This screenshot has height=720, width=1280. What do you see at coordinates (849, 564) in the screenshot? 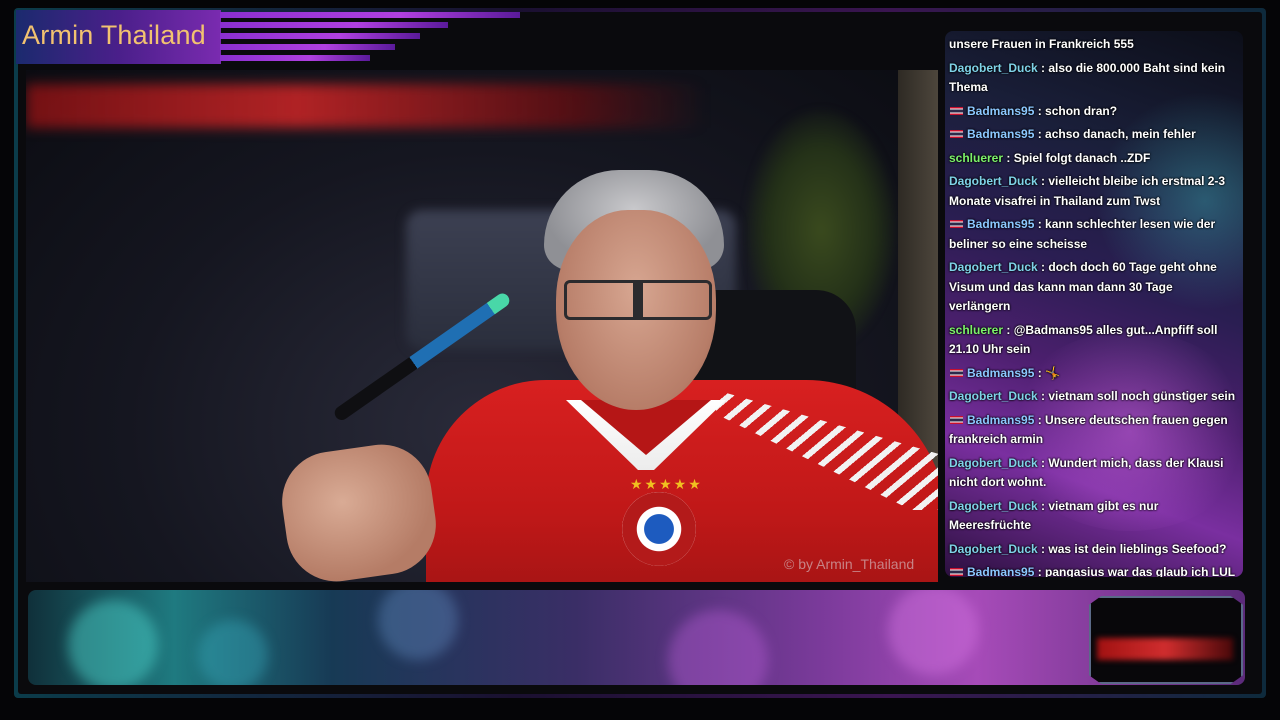
I see `video-watermark: © by Armin_Thailand` at bounding box center [849, 564].